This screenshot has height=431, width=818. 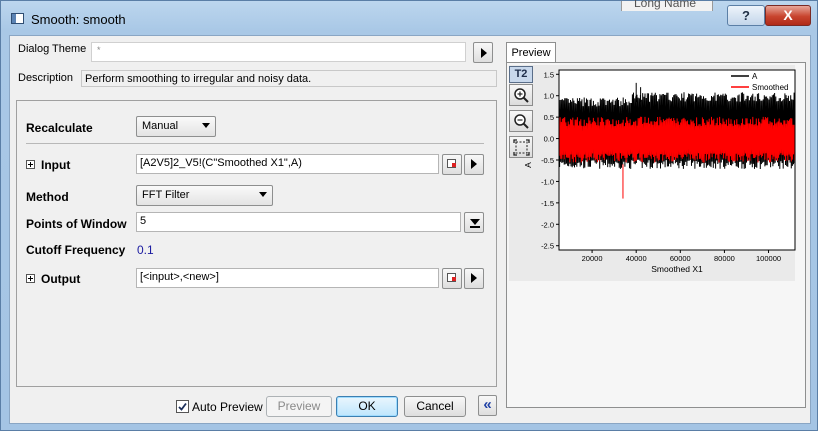 What do you see at coordinates (768, 258) in the screenshot?
I see `x-tick-label: 100000` at bounding box center [768, 258].